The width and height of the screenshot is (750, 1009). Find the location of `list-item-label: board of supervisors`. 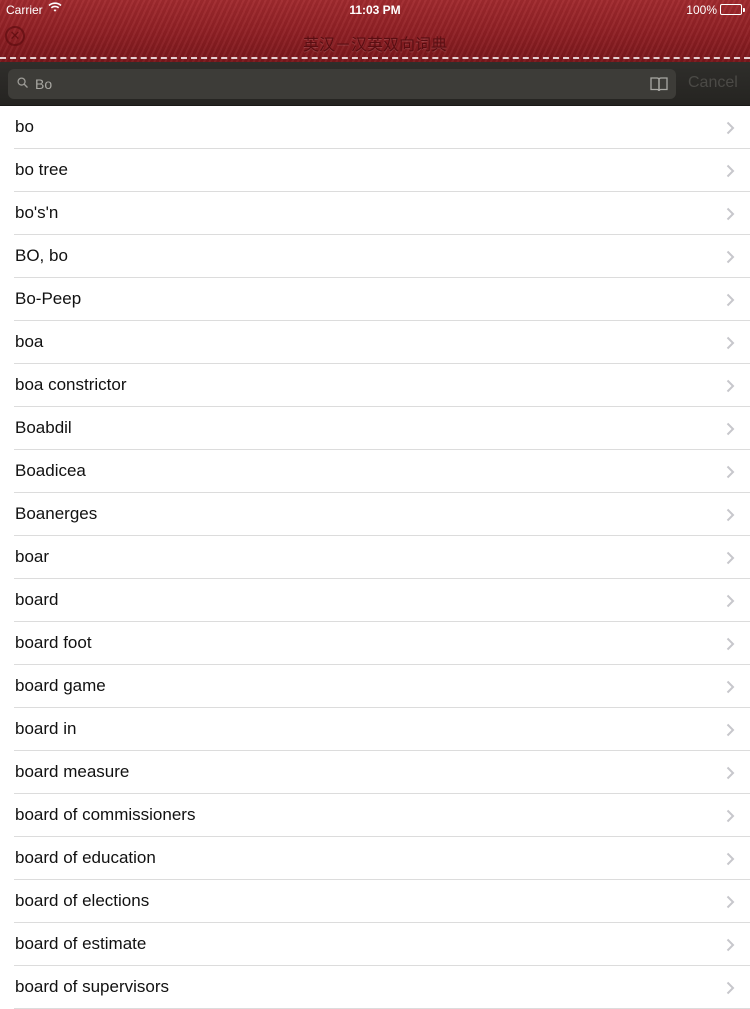

list-item-label: board of supervisors is located at coordinates (92, 986).